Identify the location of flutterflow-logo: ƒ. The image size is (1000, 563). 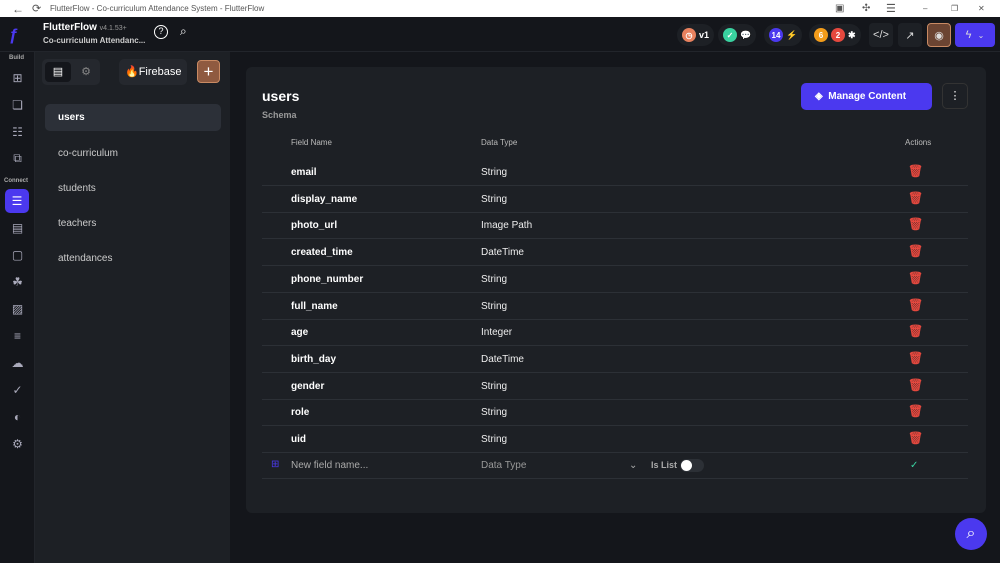
(13, 35).